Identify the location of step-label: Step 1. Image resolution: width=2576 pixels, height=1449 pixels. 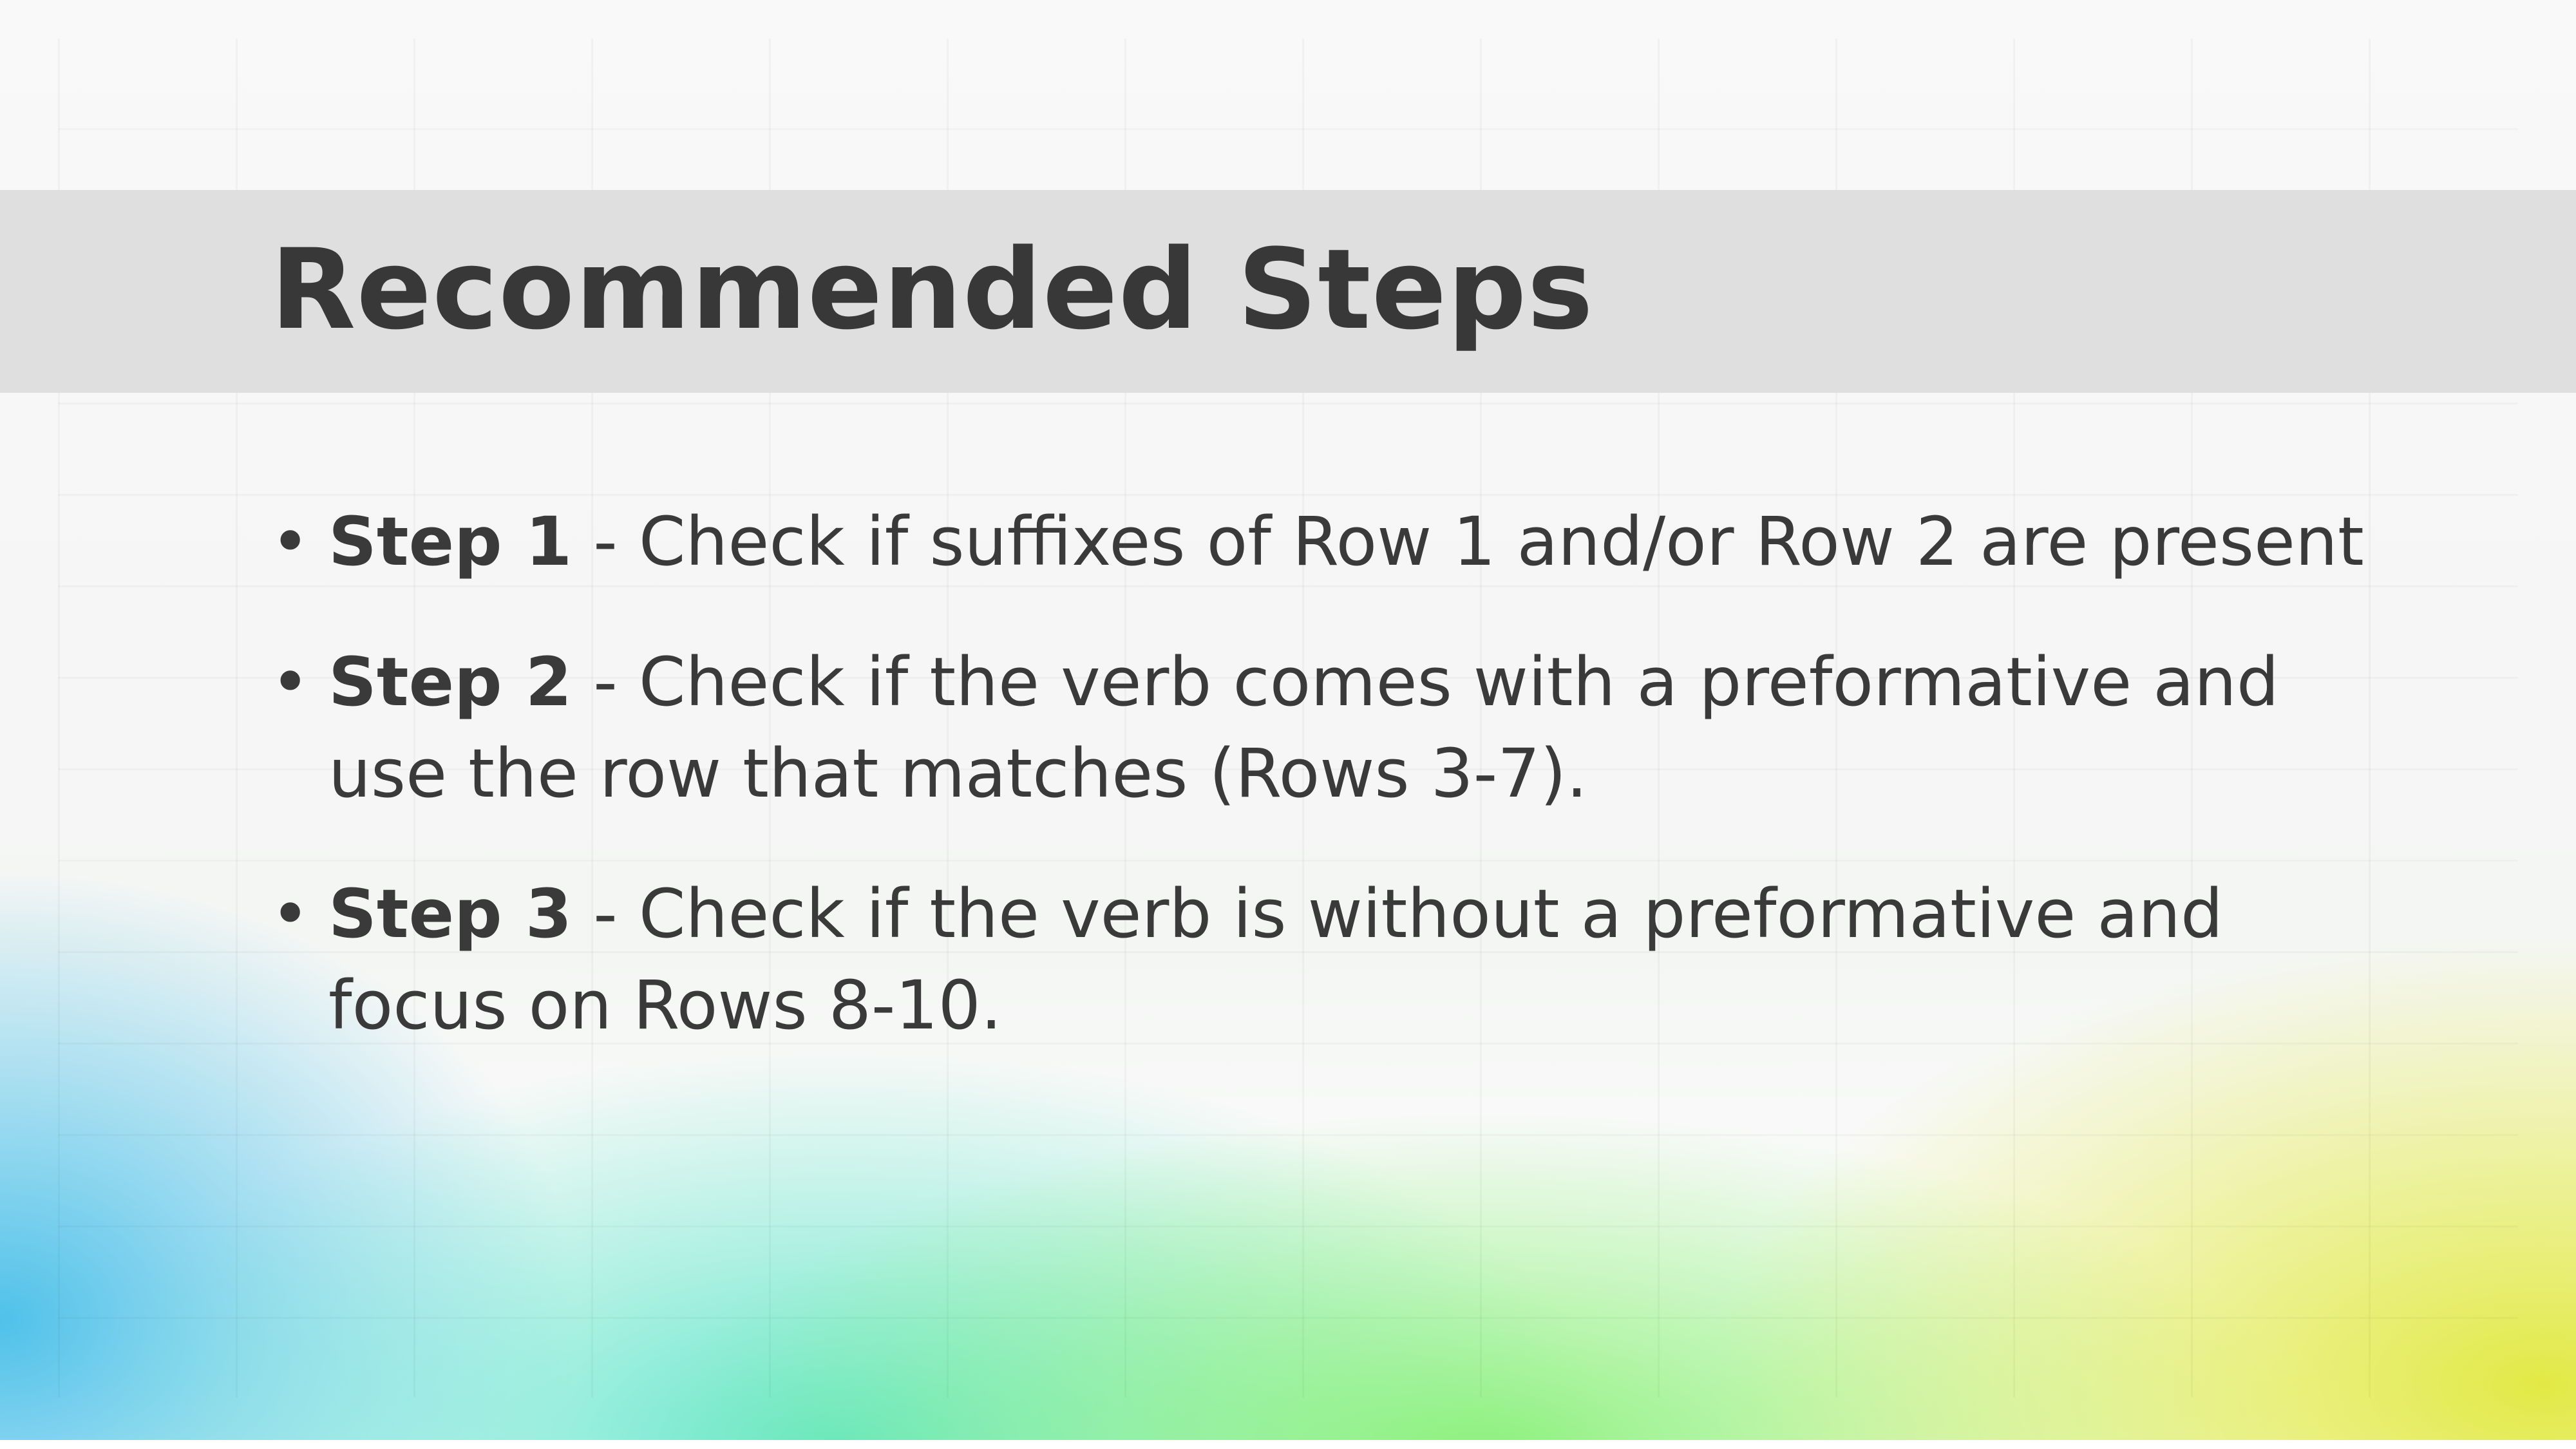
(450, 541).